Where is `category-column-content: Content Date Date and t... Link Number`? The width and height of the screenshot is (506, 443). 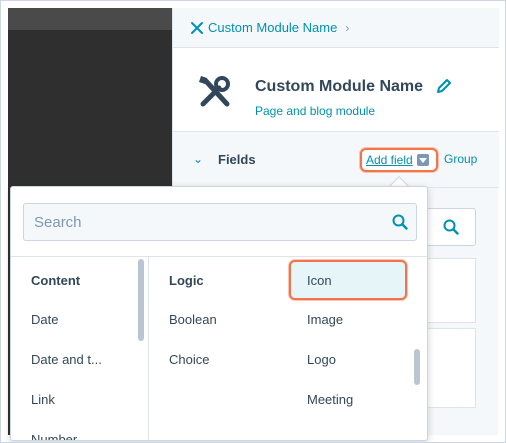
category-column-content: Content Date Date and t... Link Number is located at coordinates (79, 348).